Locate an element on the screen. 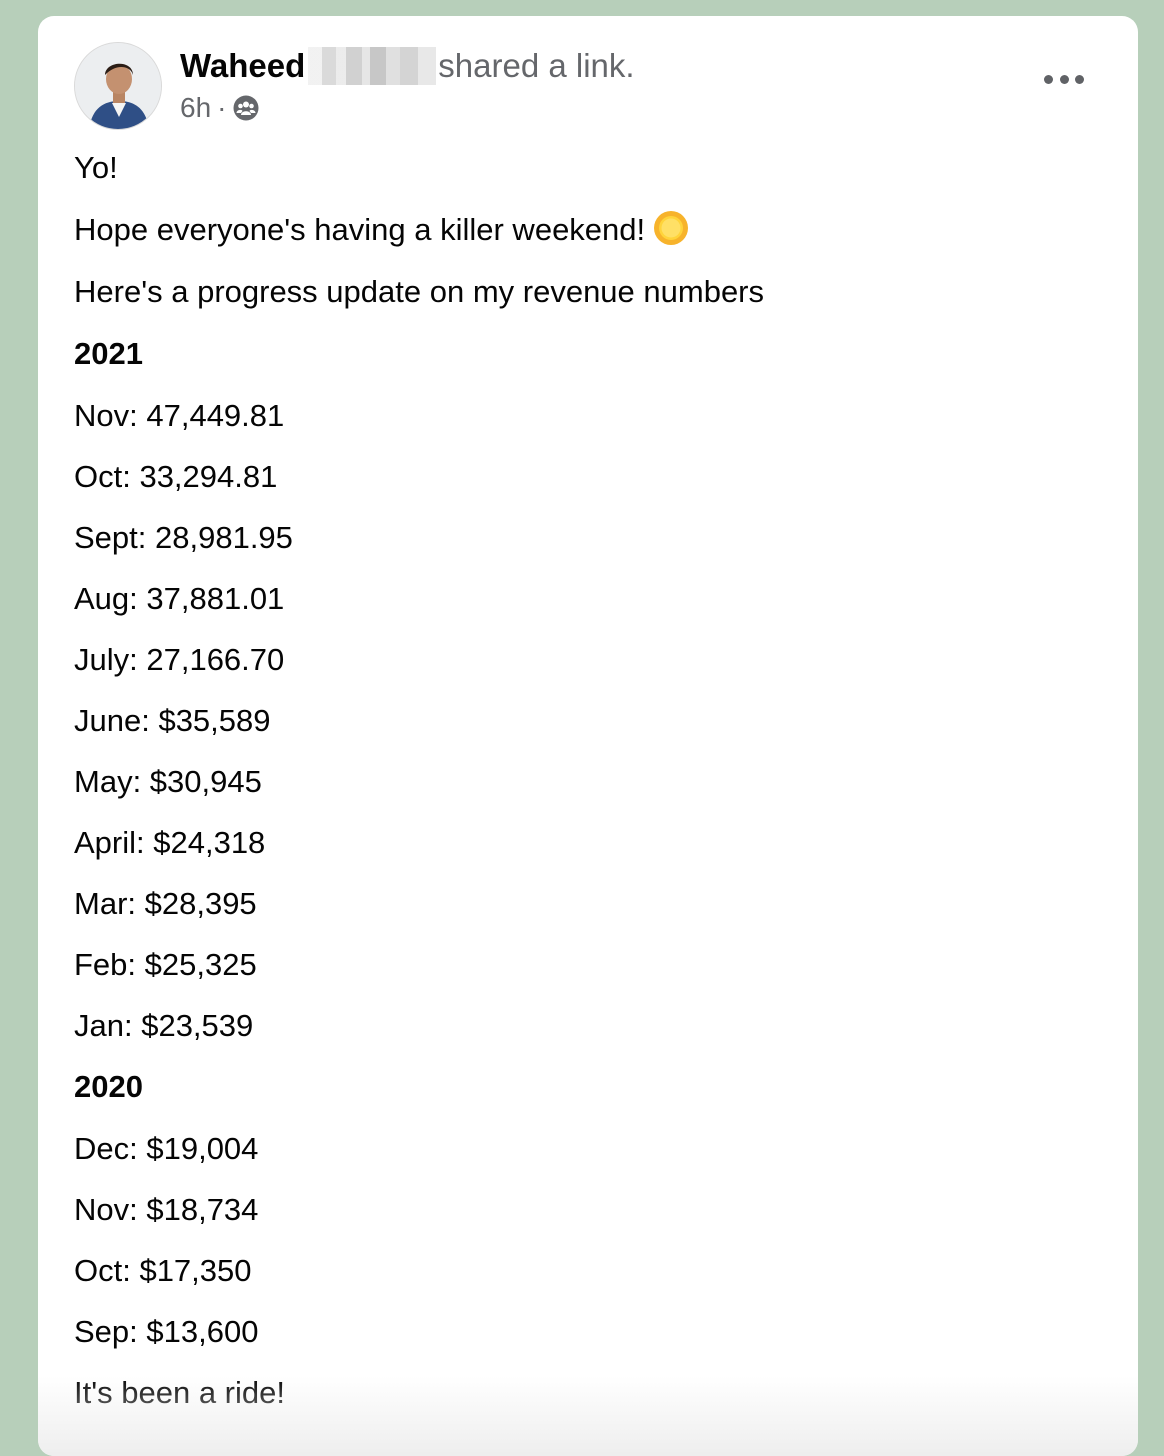 This screenshot has width=1164, height=1456. revenue-line: June: $35,589 is located at coordinates (172, 720).